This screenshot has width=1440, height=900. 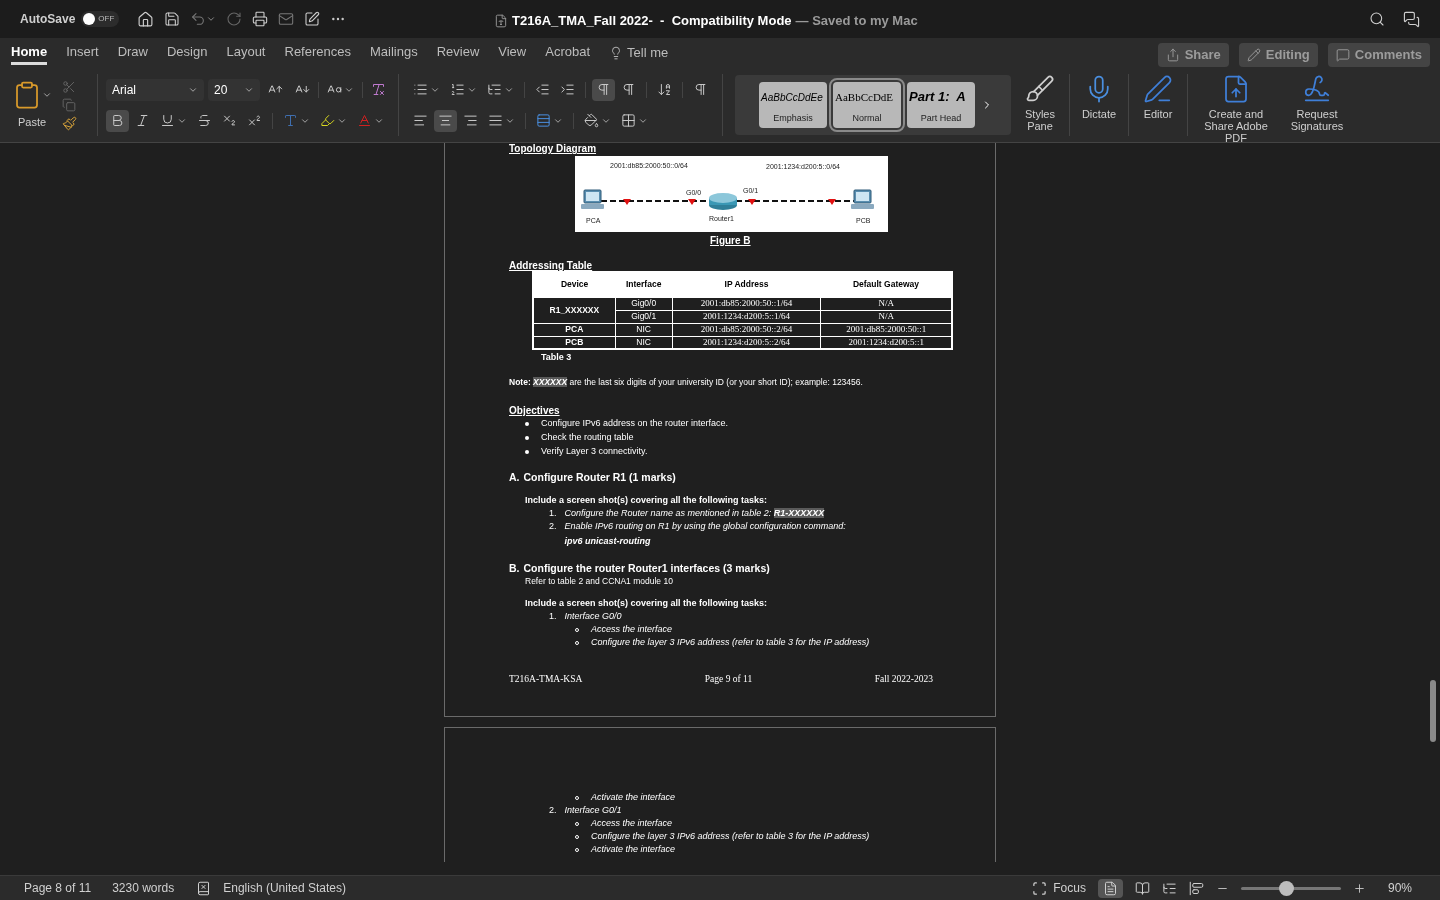 I want to click on objective-text: Configure IPv6 address on the router interface., so click(x=635, y=423).